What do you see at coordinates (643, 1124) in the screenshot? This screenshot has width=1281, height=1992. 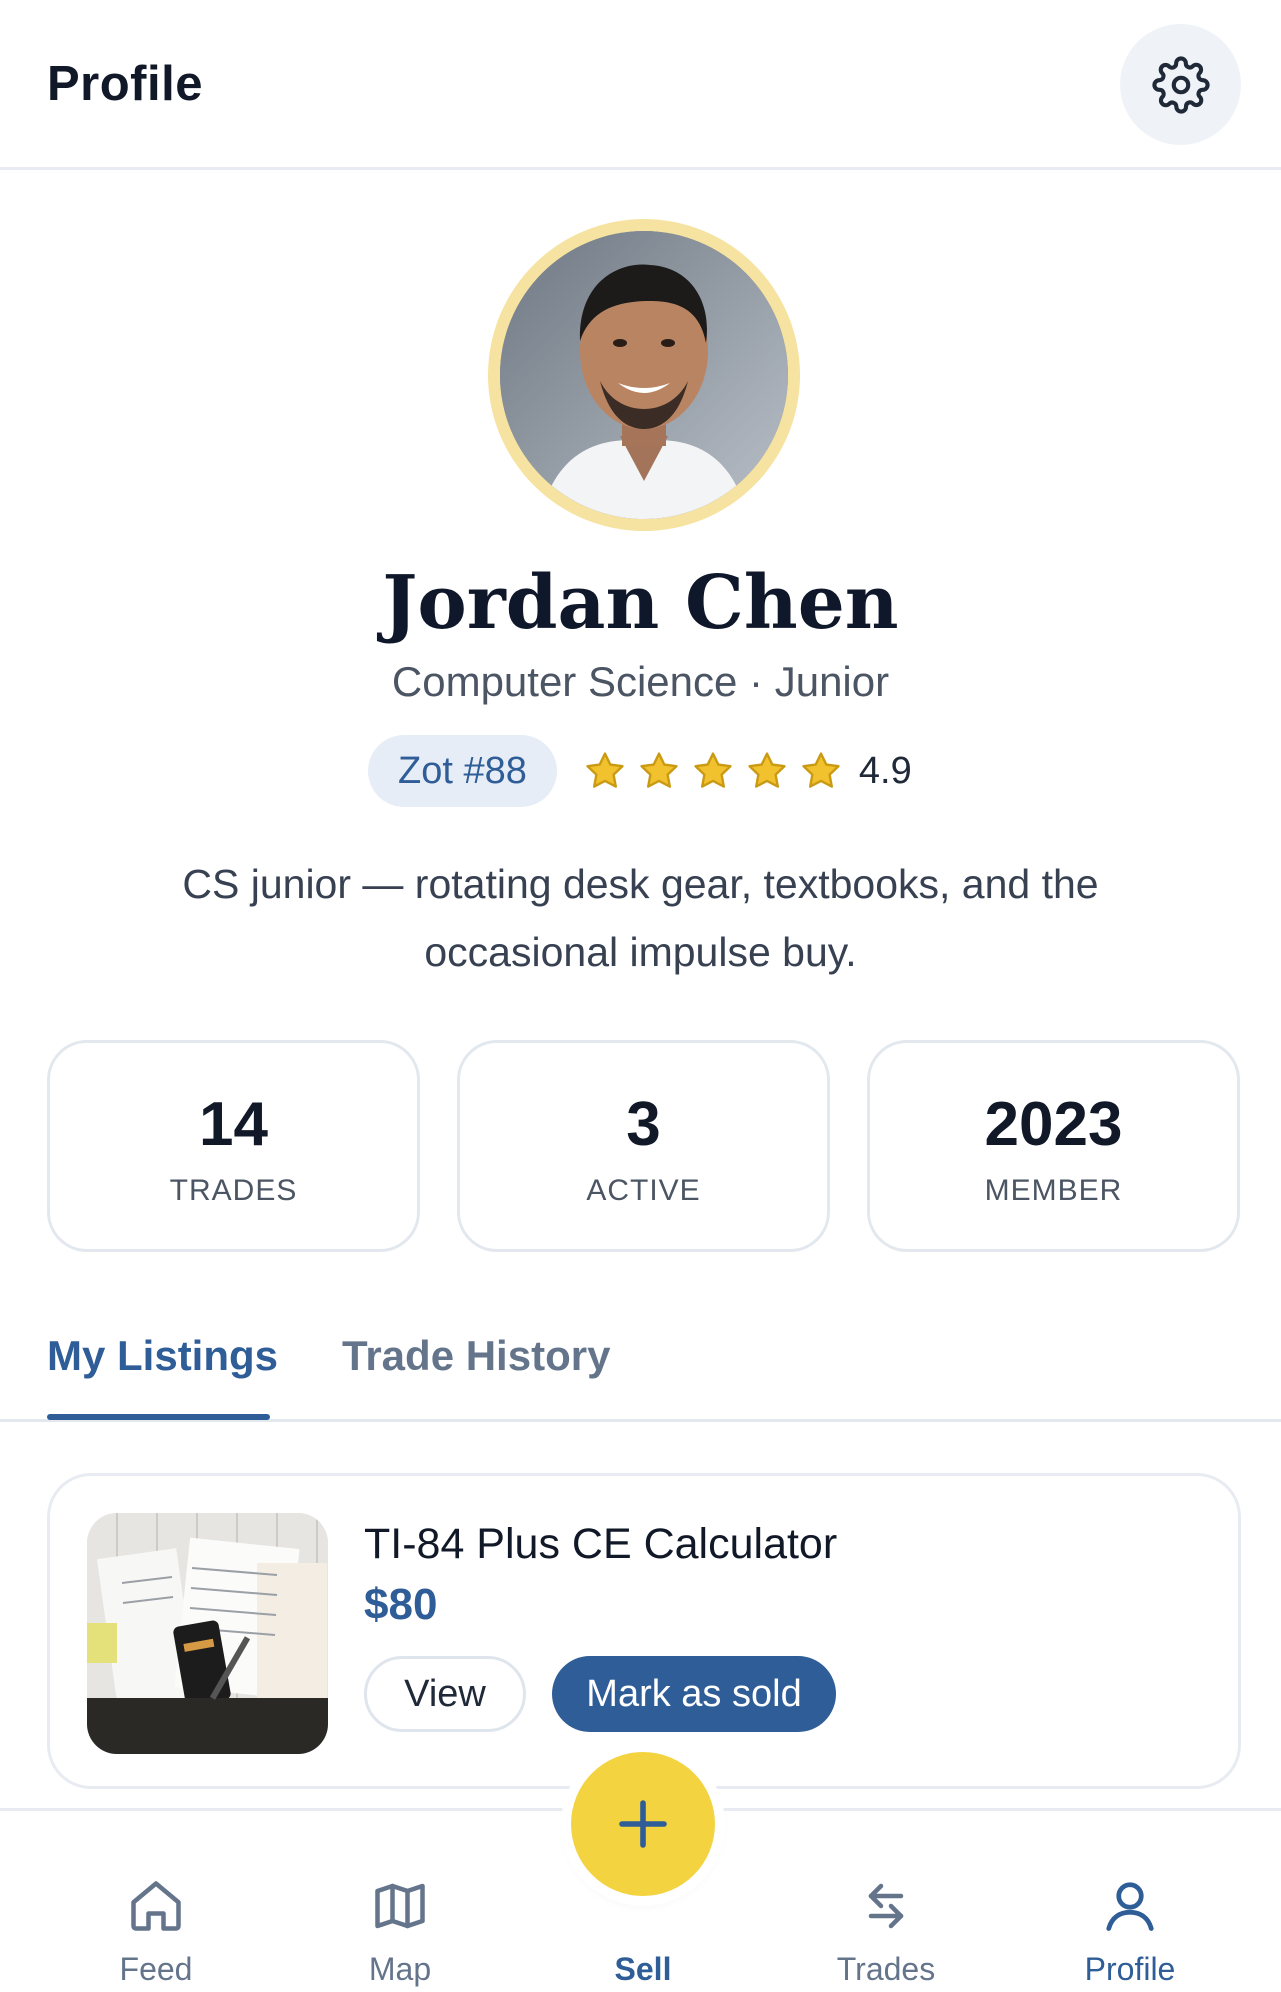 I see `stat-value: 3` at bounding box center [643, 1124].